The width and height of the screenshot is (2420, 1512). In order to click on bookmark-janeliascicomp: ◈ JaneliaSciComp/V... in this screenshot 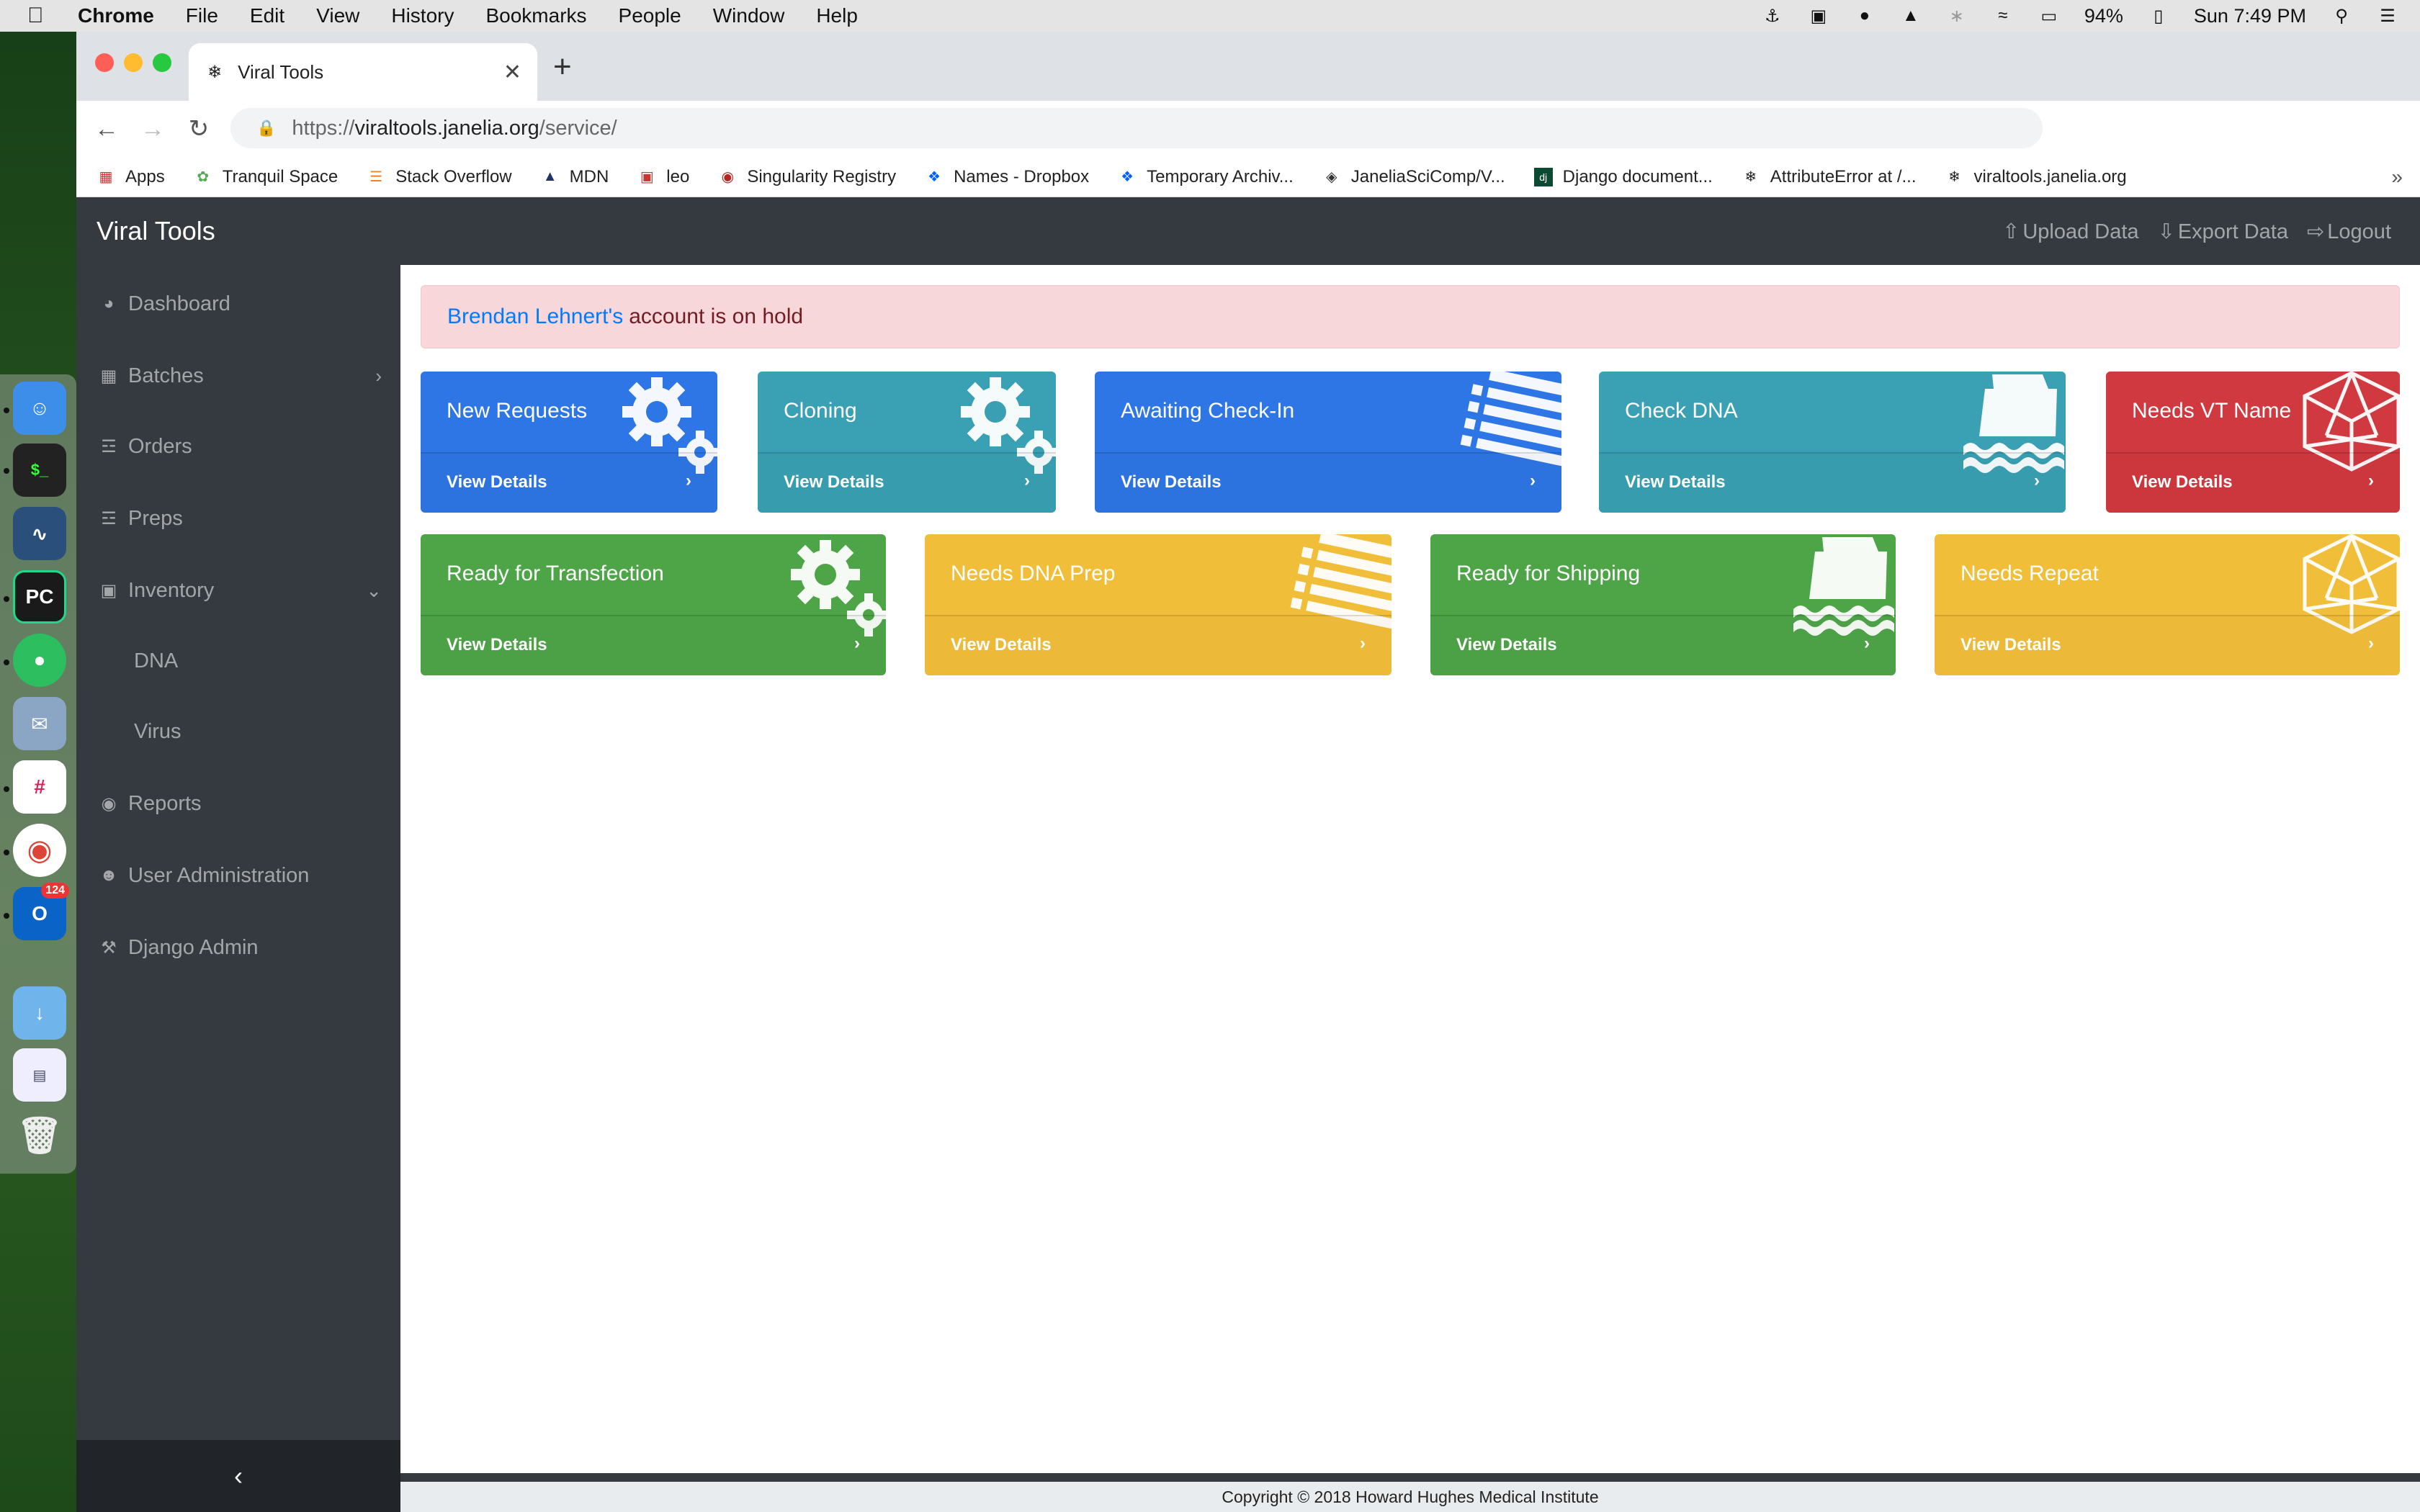, I will do `click(1413, 177)`.